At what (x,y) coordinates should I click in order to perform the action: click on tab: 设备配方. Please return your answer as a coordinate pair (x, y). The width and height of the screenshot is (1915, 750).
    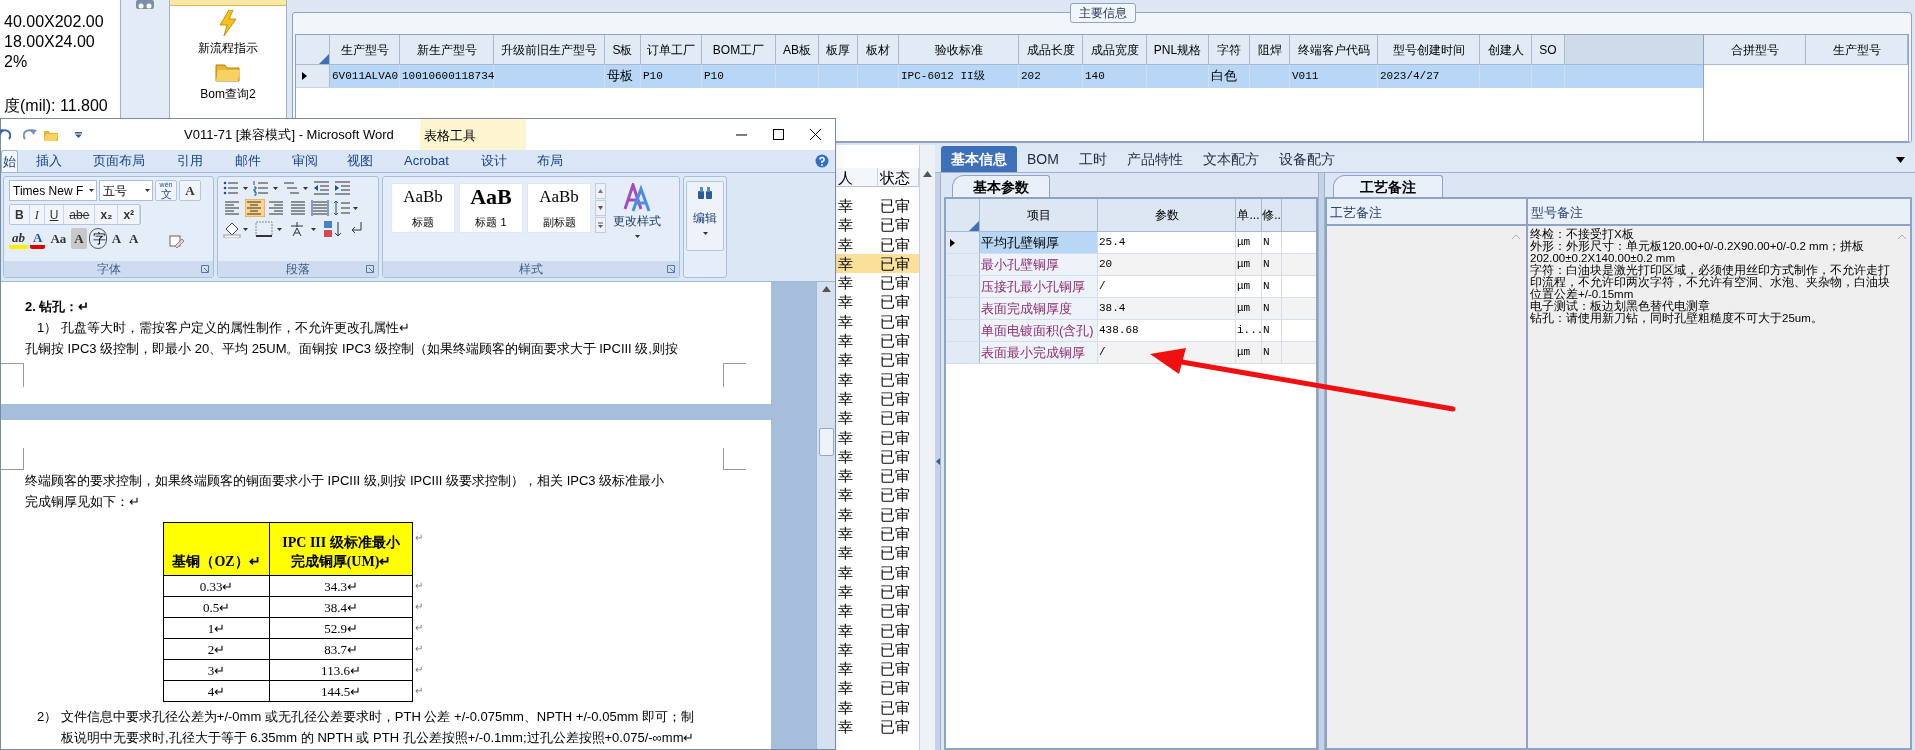
    Looking at the image, I should click on (1306, 159).